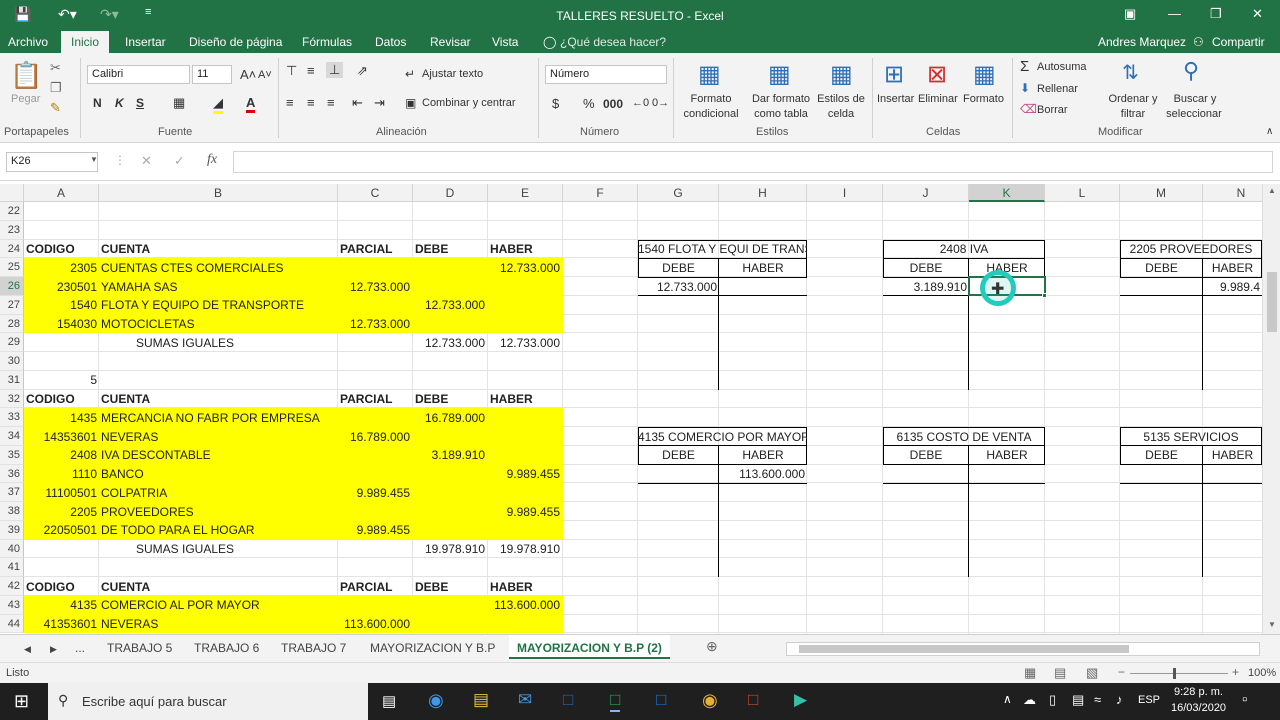  Describe the element at coordinates (313, 648) in the screenshot. I see `sheet-tab-trabajo7: TRABAJO 7` at that location.